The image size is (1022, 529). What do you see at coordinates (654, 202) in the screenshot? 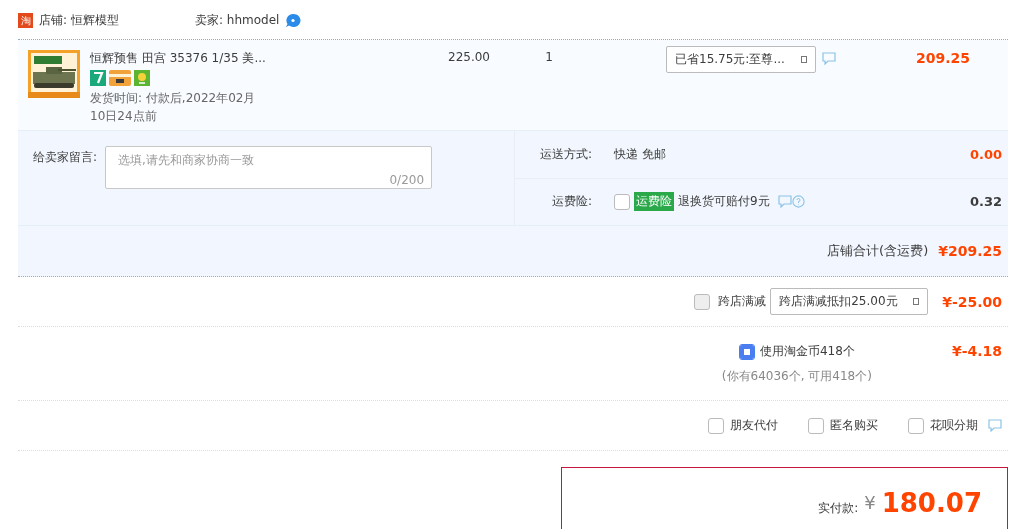
I see `insurance-tag: 运费险` at bounding box center [654, 202].